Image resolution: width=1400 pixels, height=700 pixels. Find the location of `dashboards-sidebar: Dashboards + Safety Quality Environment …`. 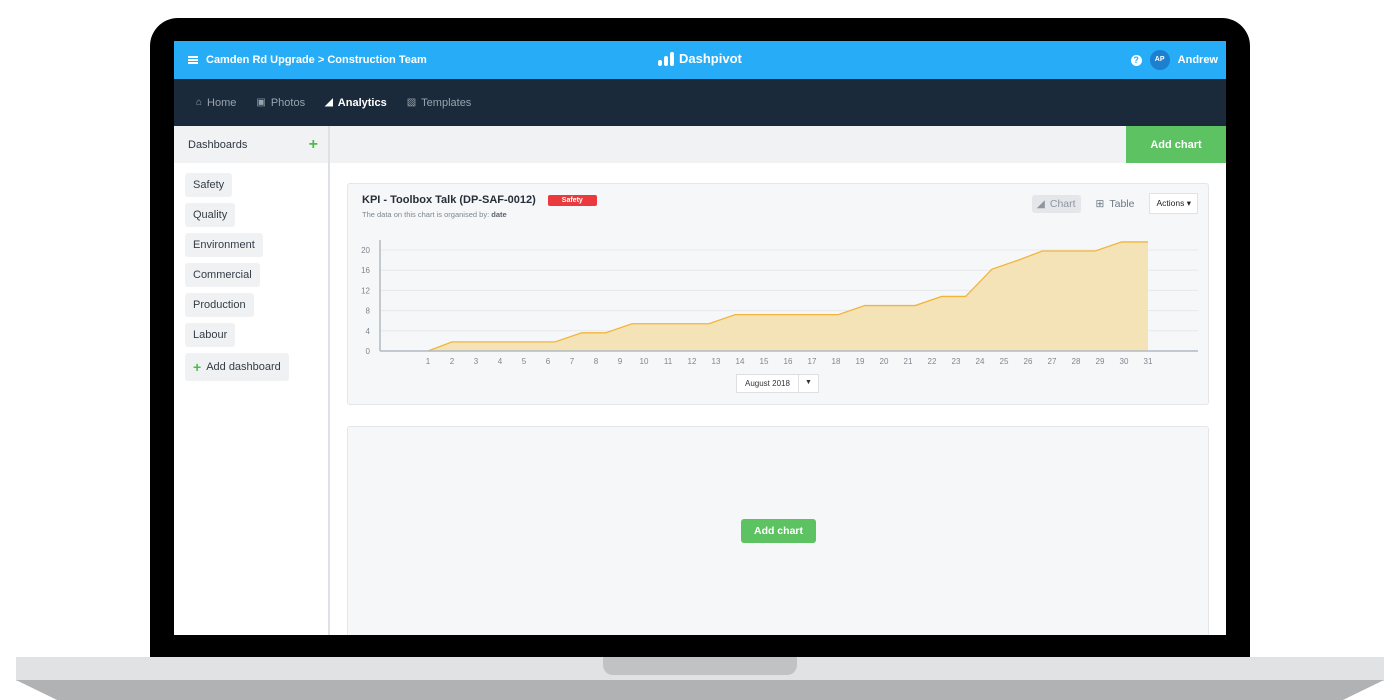

dashboards-sidebar: Dashboards + Safety Quality Environment … is located at coordinates (252, 380).